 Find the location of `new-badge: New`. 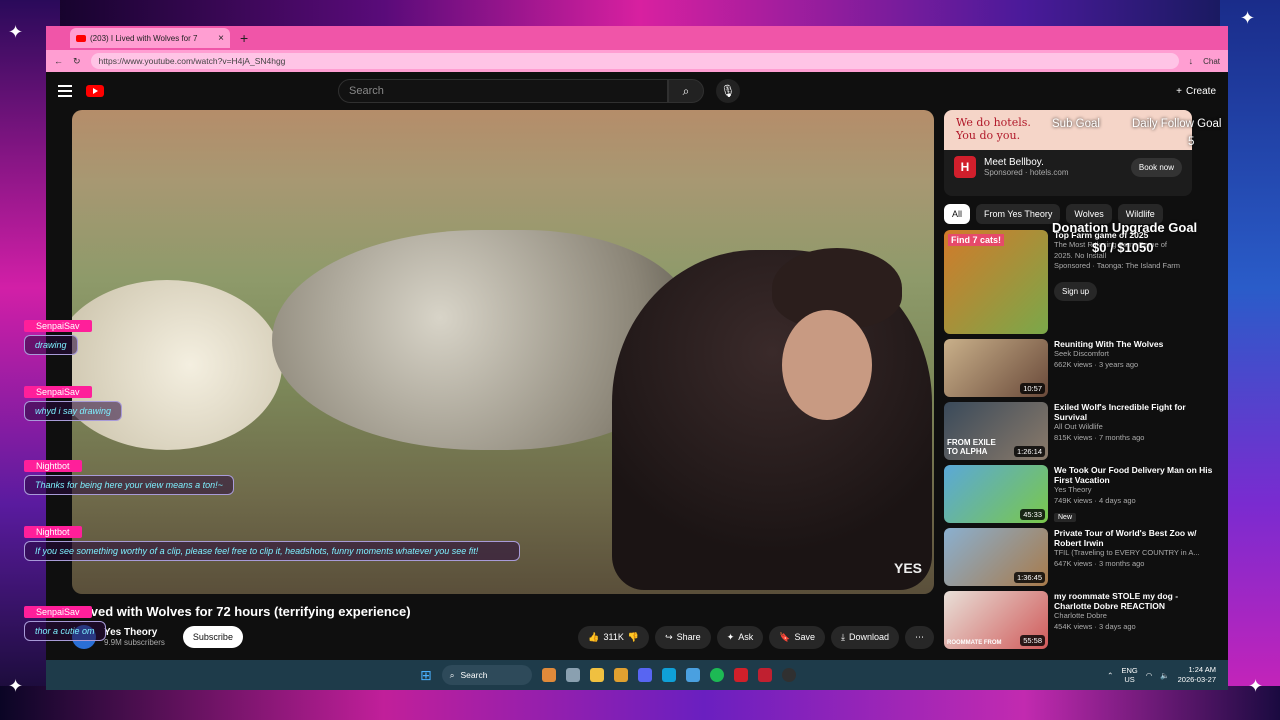

new-badge: New is located at coordinates (1065, 518).